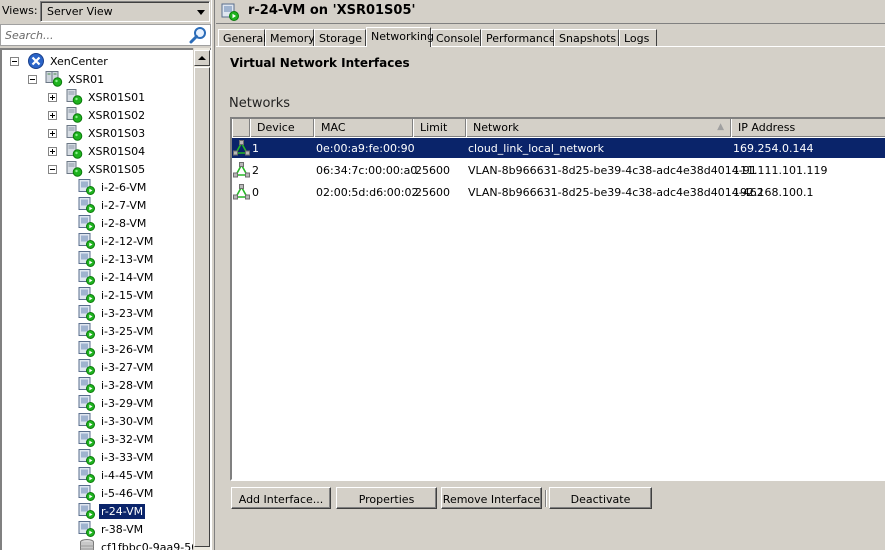  What do you see at coordinates (116, 457) in the screenshot?
I see `tree-node: i-3-33-VM` at bounding box center [116, 457].